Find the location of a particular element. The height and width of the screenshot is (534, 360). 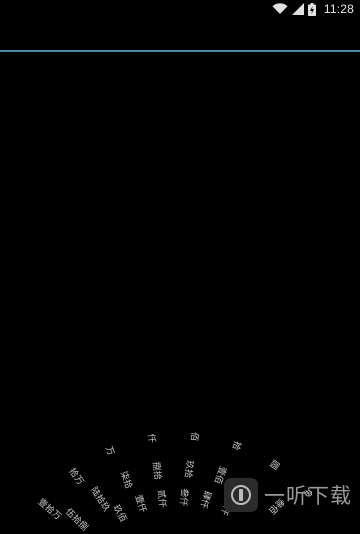

wheel-label: 佰 is located at coordinates (195, 437).